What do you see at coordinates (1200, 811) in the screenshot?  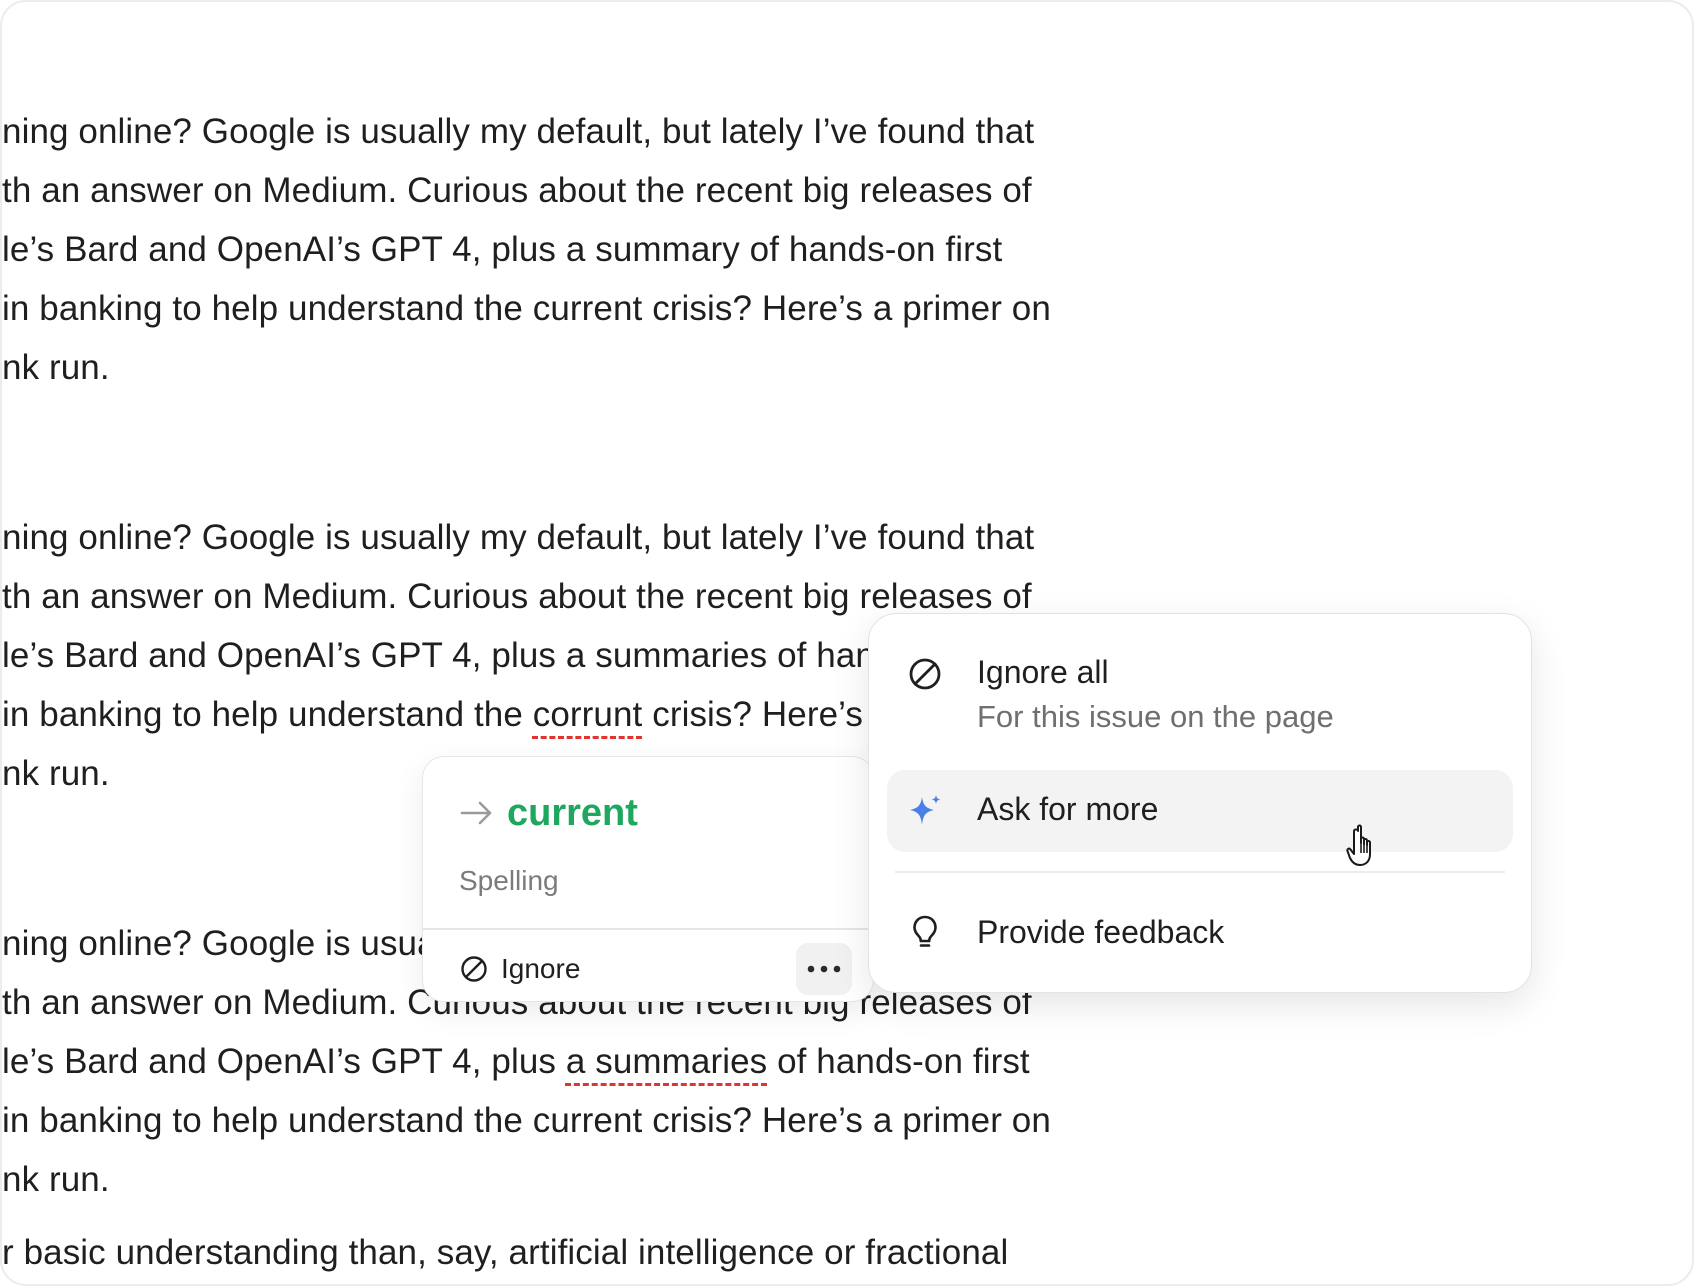 I see `menu-item-ask-for-more: Ask for more` at bounding box center [1200, 811].